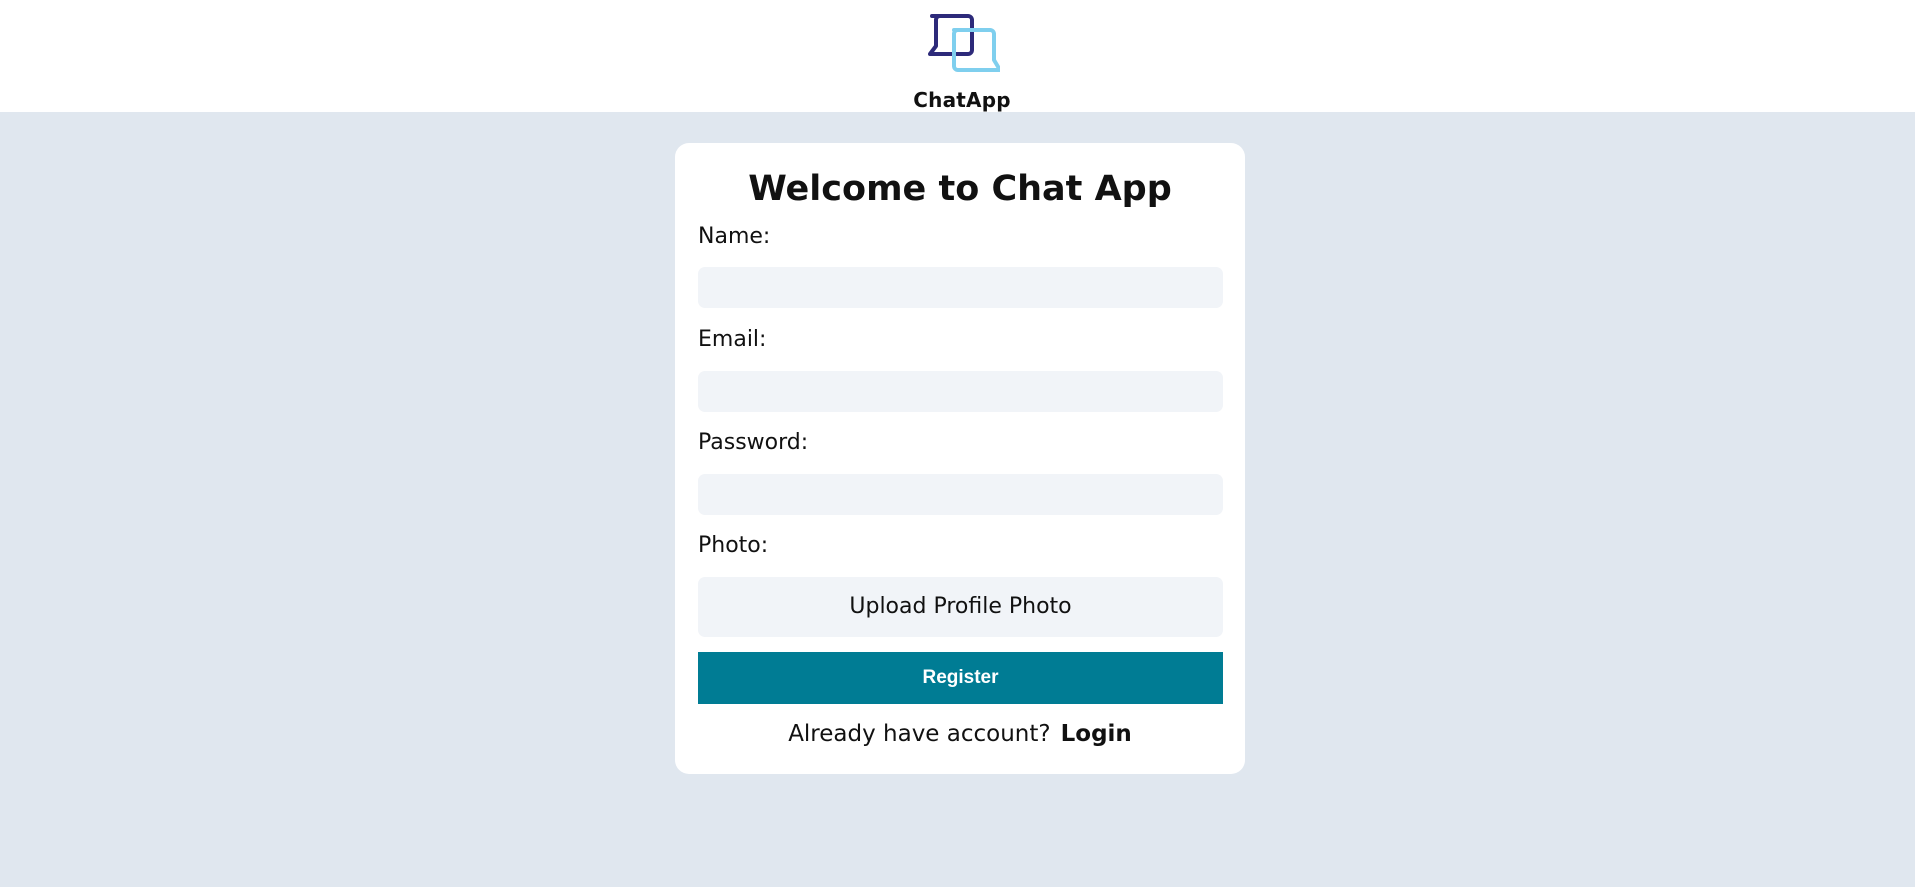 This screenshot has width=1915, height=887. What do you see at coordinates (960, 607) in the screenshot?
I see `upload-photo-button: Upload Profile Photo` at bounding box center [960, 607].